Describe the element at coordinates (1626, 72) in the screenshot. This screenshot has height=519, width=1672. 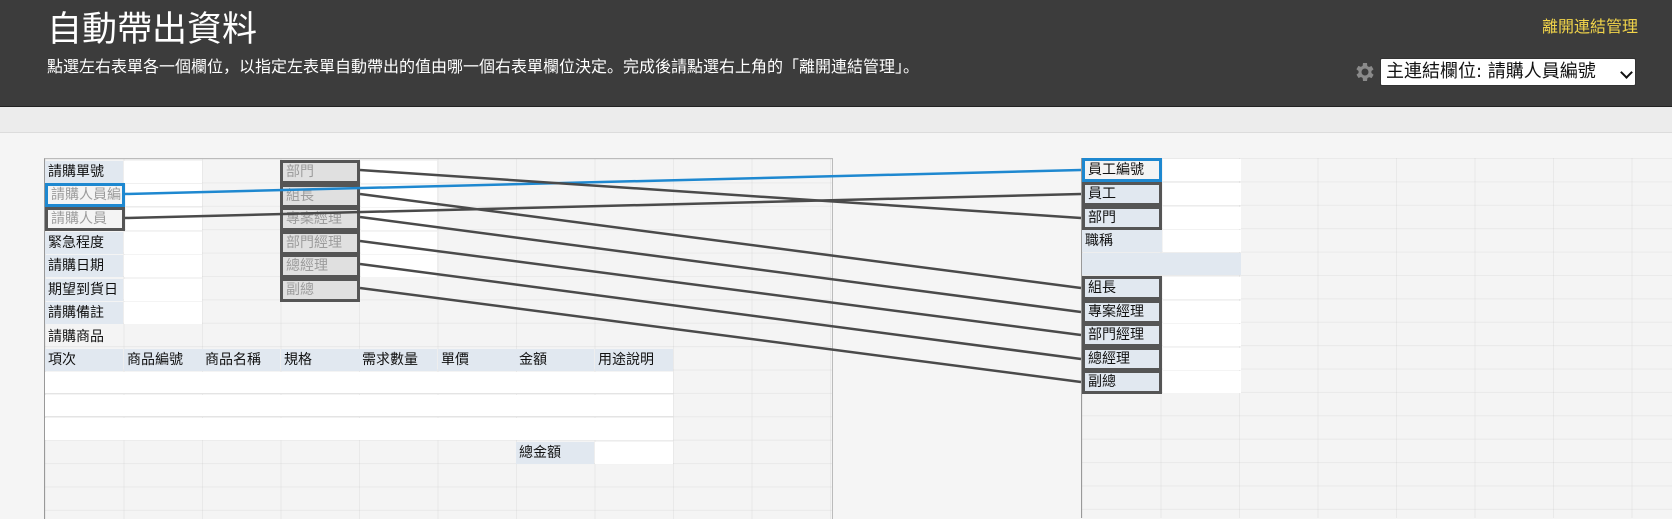
I see `chevron-down-icon` at that location.